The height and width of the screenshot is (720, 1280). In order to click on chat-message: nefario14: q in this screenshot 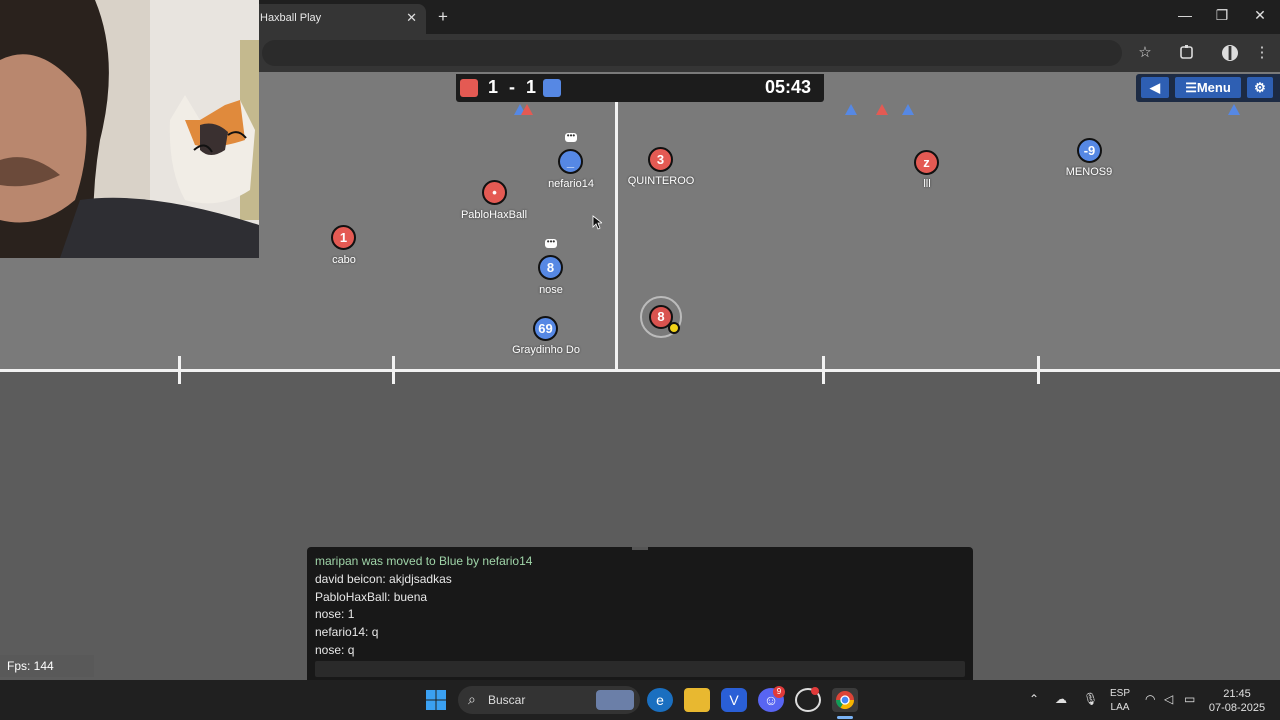, I will do `click(347, 632)`.